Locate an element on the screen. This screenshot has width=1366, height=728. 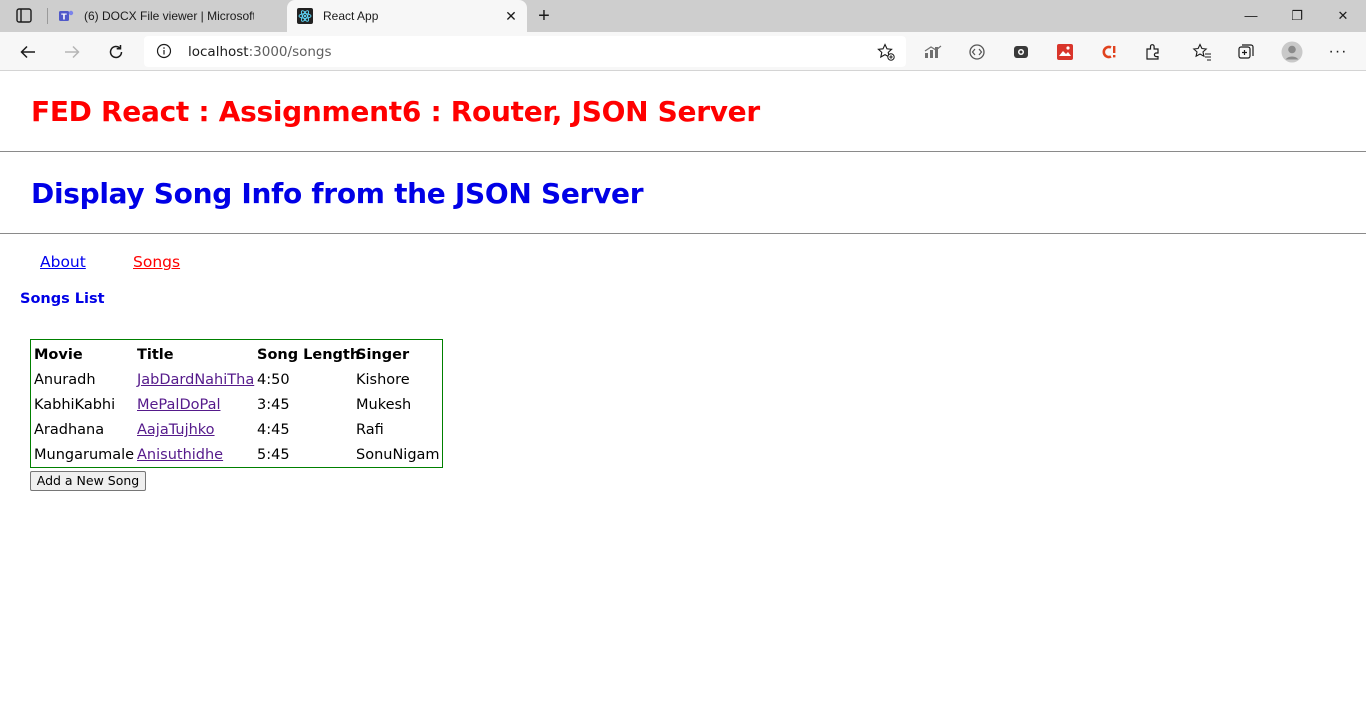
song-title-link: AajaTujhko is located at coordinates (176, 430).